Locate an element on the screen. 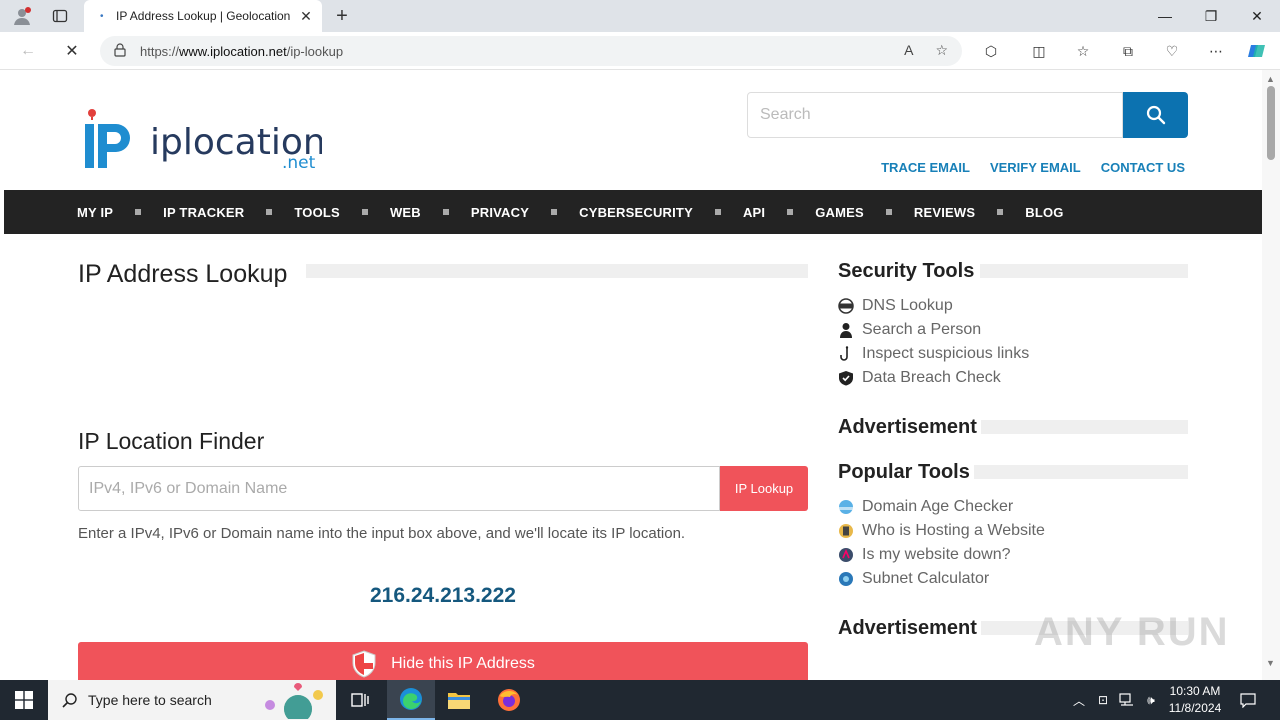 The height and width of the screenshot is (720, 1280). start-button is located at coordinates (24, 700).